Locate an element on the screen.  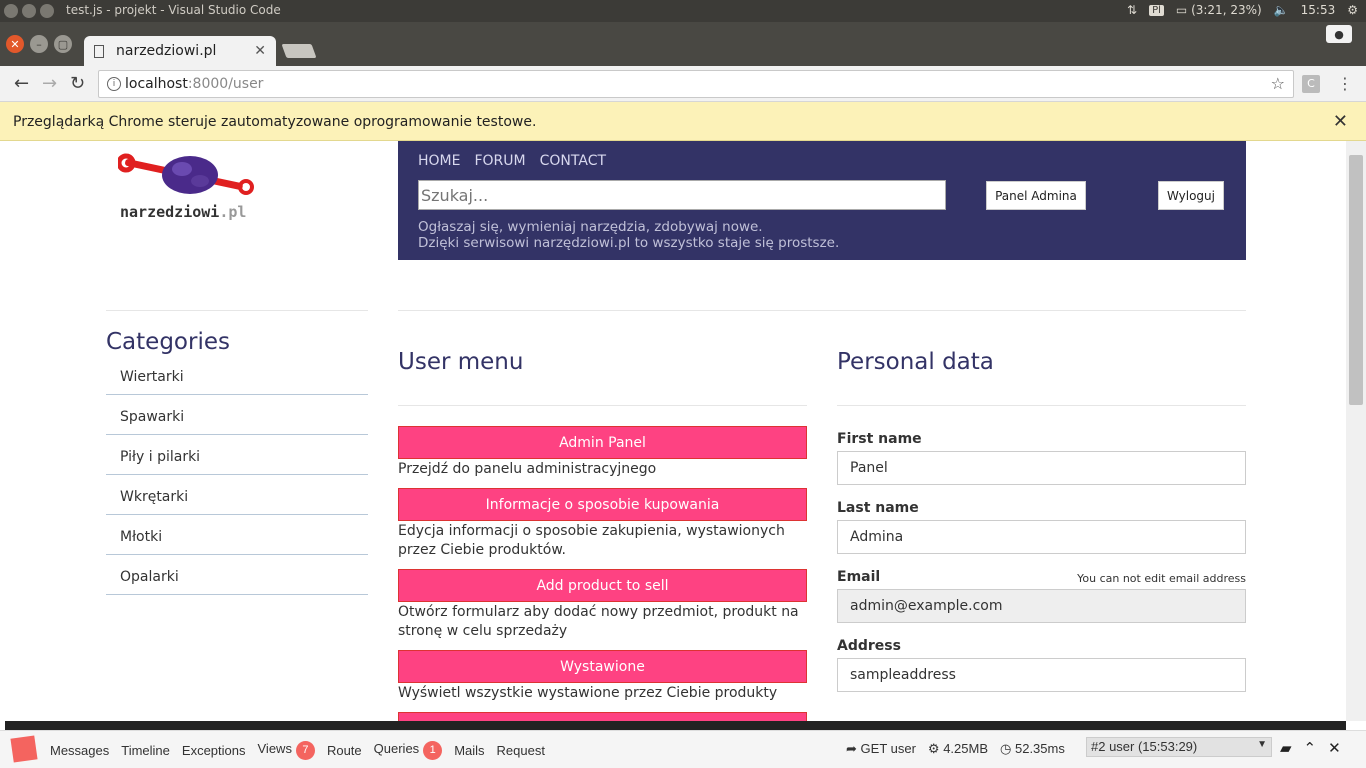
route-stat: ➦ GET user is located at coordinates (881, 749).